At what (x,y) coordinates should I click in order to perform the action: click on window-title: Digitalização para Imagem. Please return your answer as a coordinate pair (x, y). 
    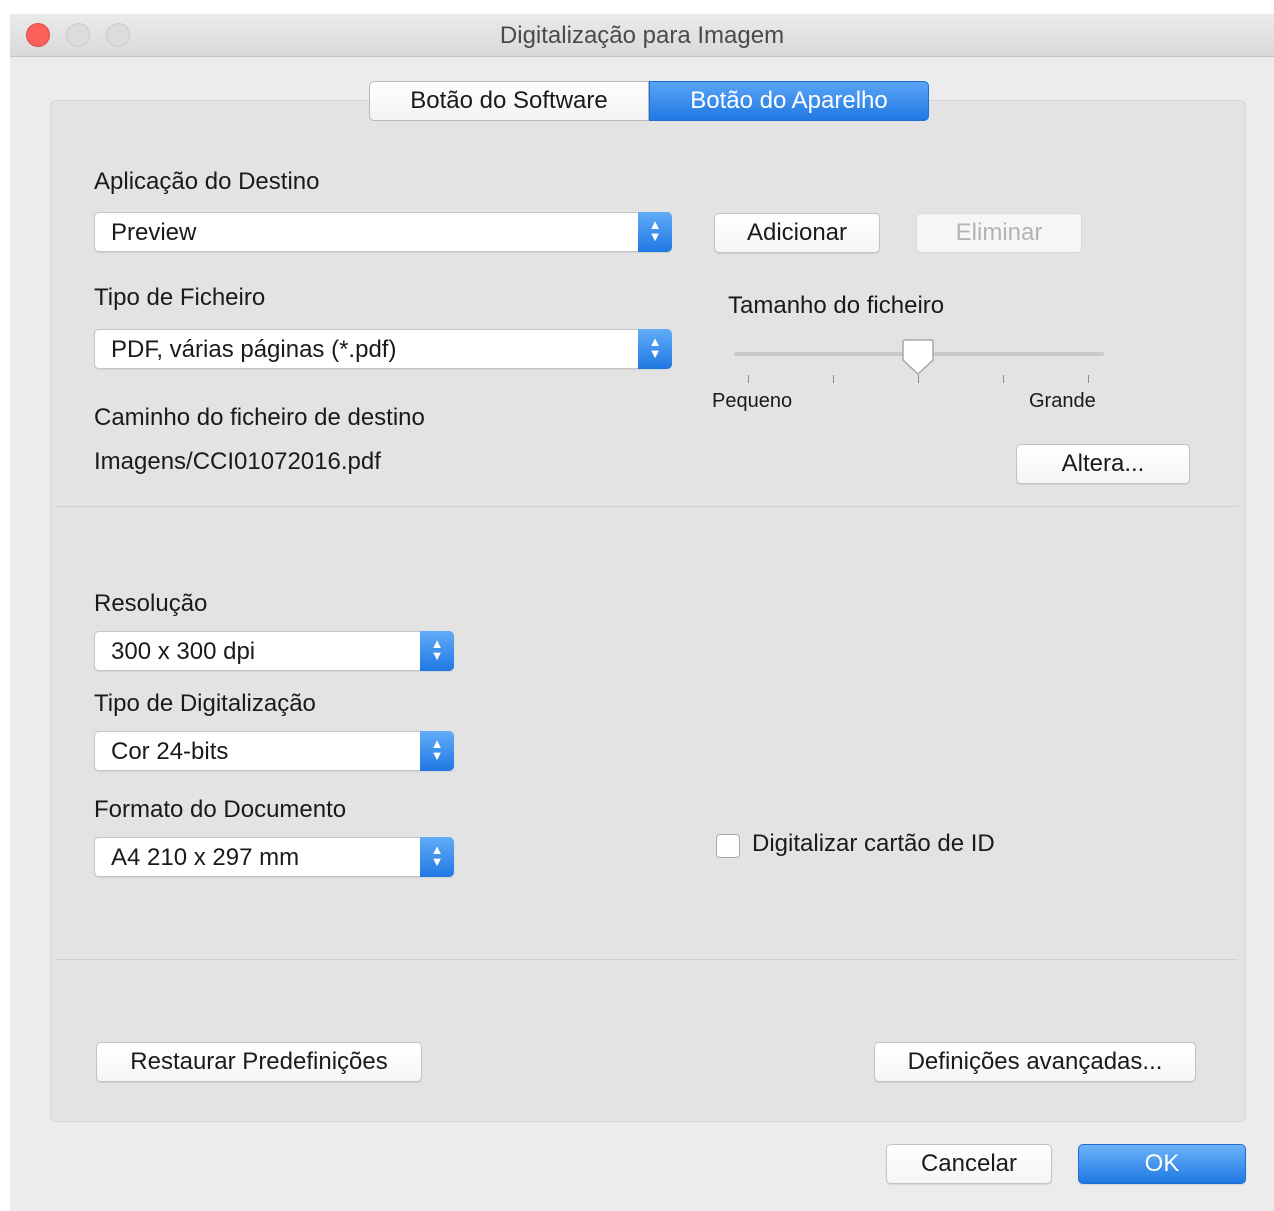
    Looking at the image, I should click on (642, 35).